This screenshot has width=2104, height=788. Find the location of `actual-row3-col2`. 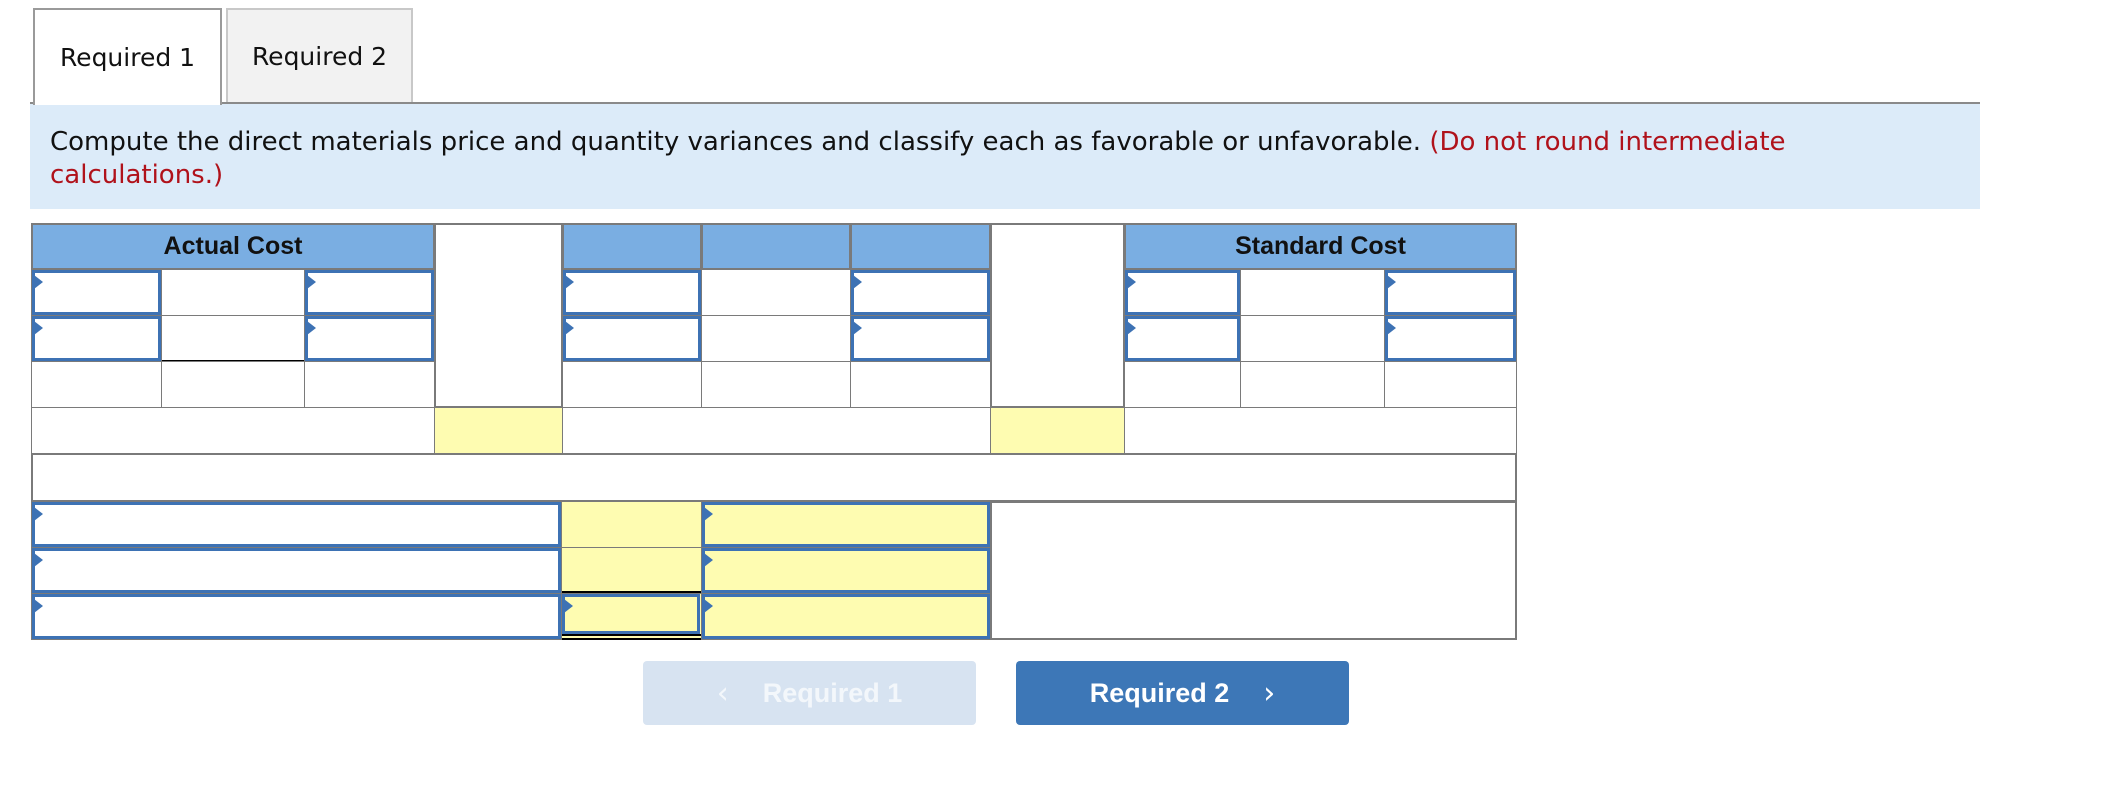

actual-row3-col2 is located at coordinates (233, 384).